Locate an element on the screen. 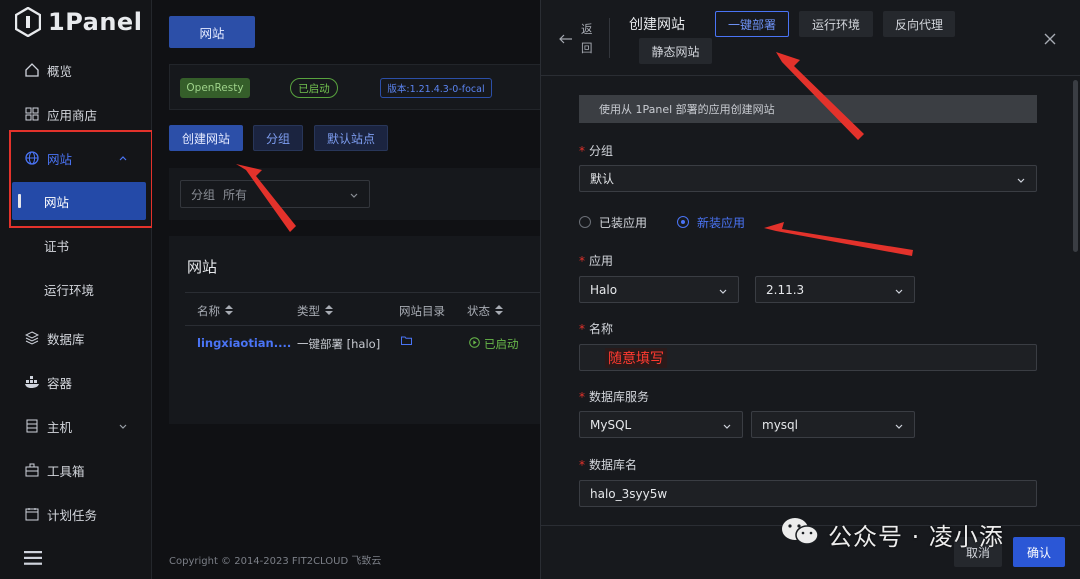 This screenshot has height=579, width=1080. group-button: 分组 is located at coordinates (278, 138).